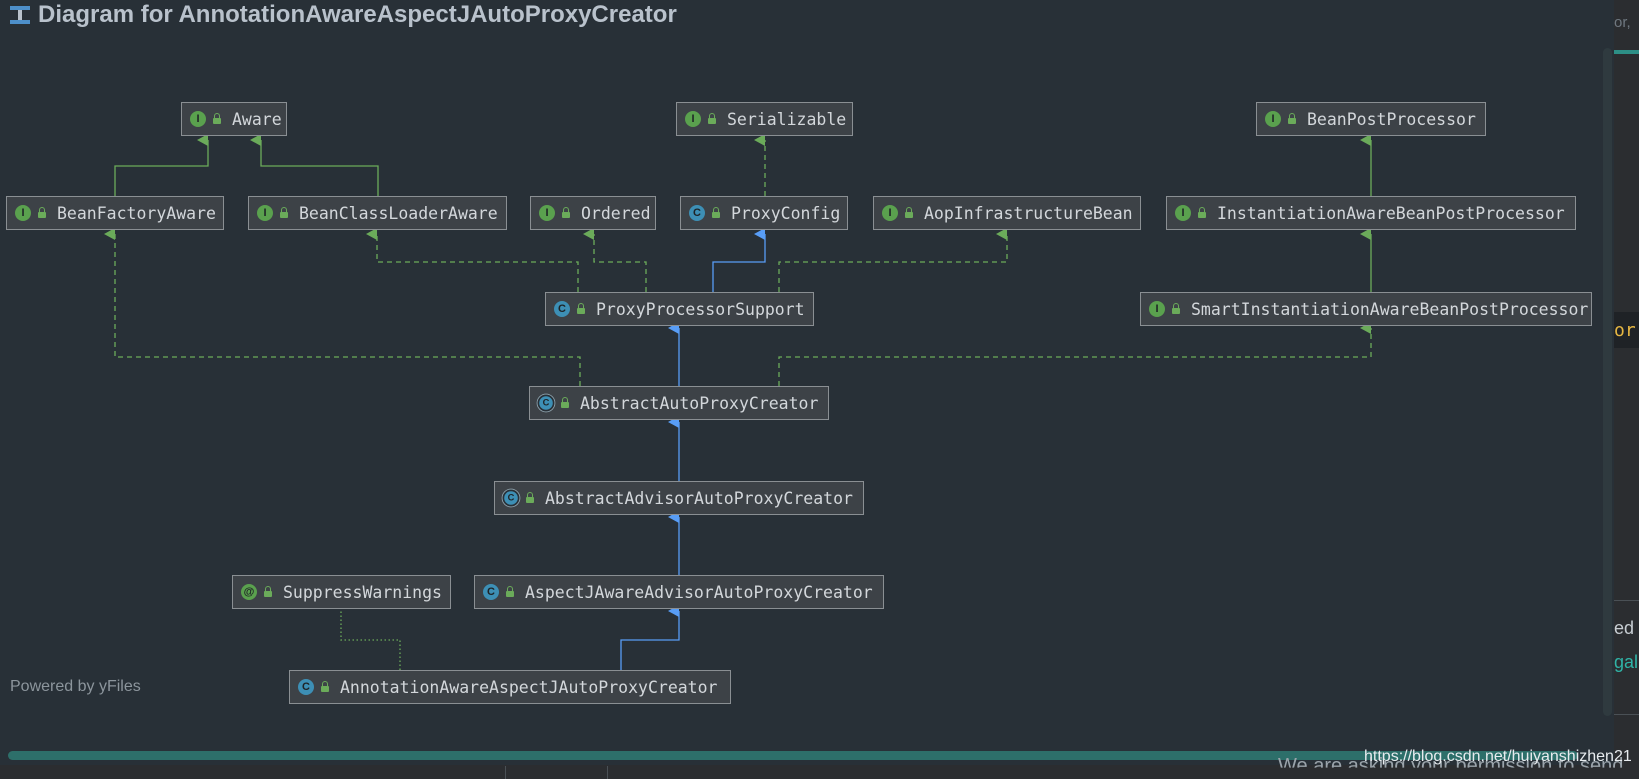 This screenshot has height=779, width=1639. Describe the element at coordinates (699, 592) in the screenshot. I see `node-label: AspectJAwareAdvisorAutoProxyCreator` at that location.